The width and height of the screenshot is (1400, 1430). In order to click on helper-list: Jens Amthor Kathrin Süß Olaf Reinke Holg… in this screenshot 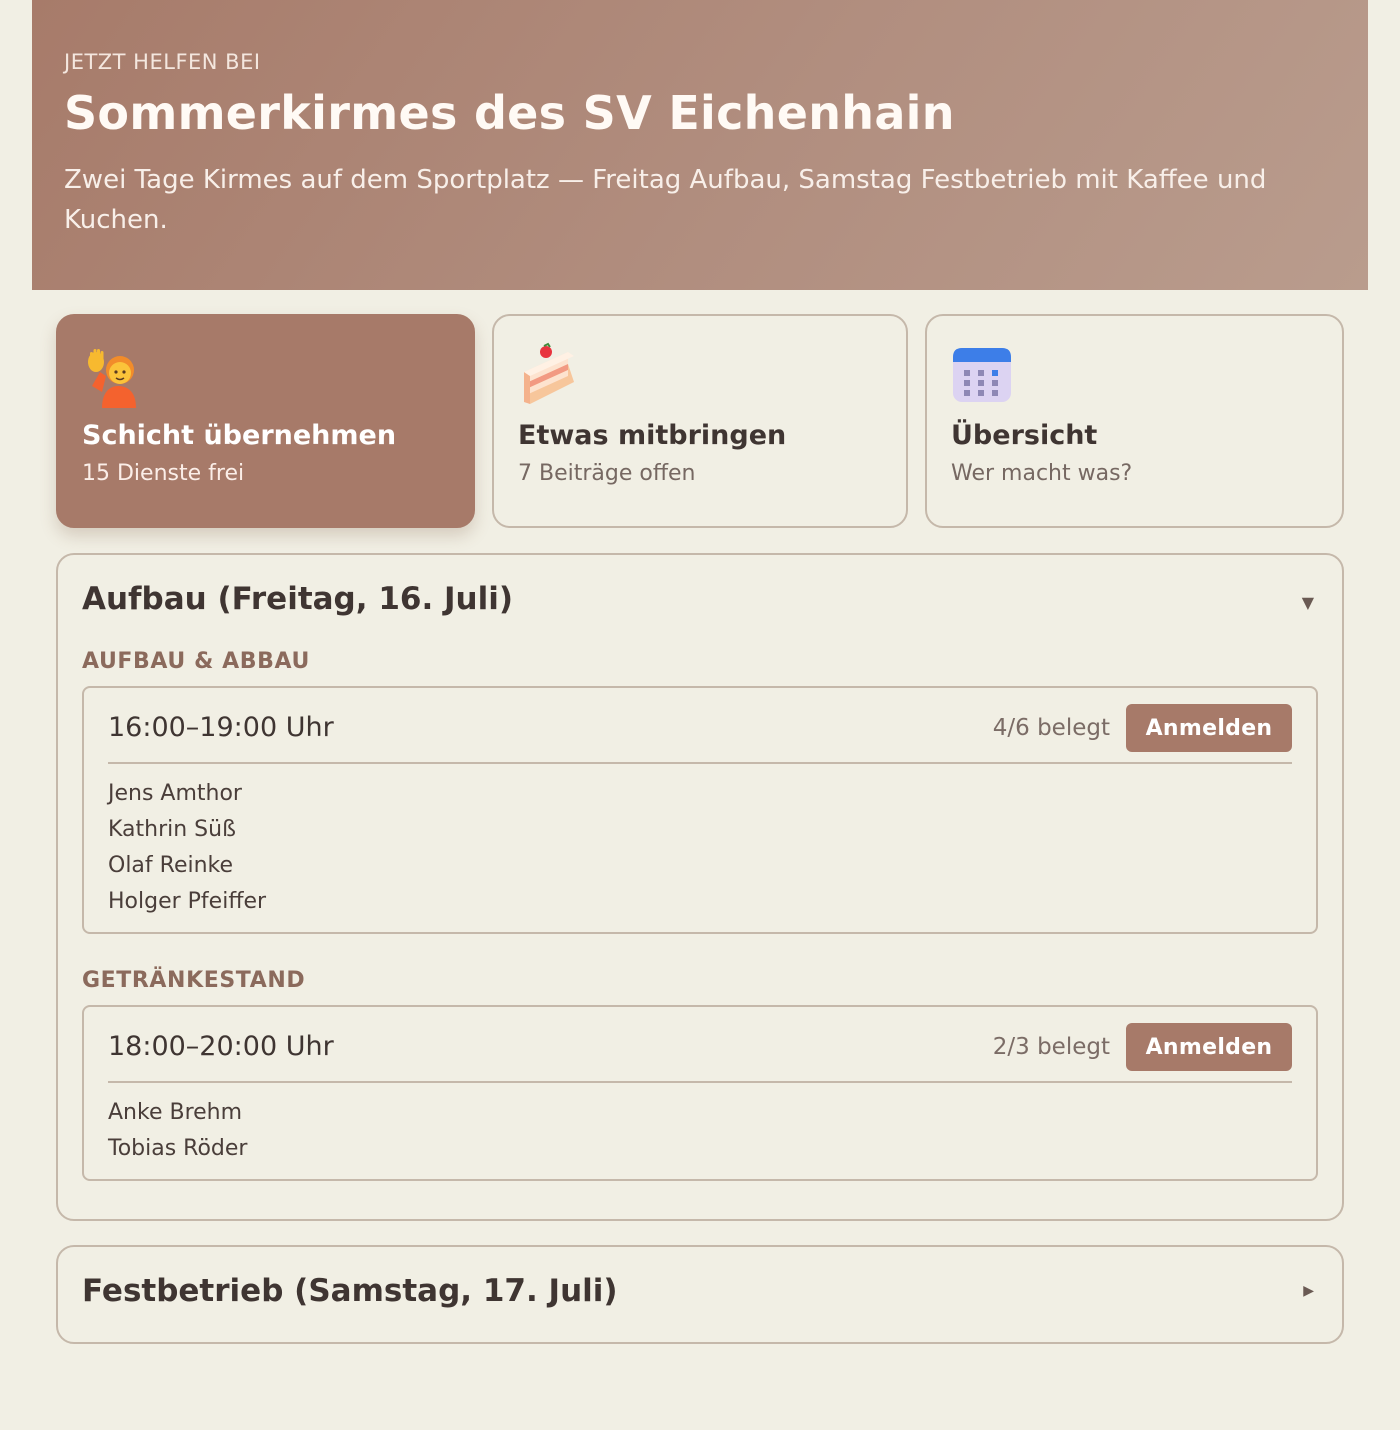, I will do `click(700, 842)`.